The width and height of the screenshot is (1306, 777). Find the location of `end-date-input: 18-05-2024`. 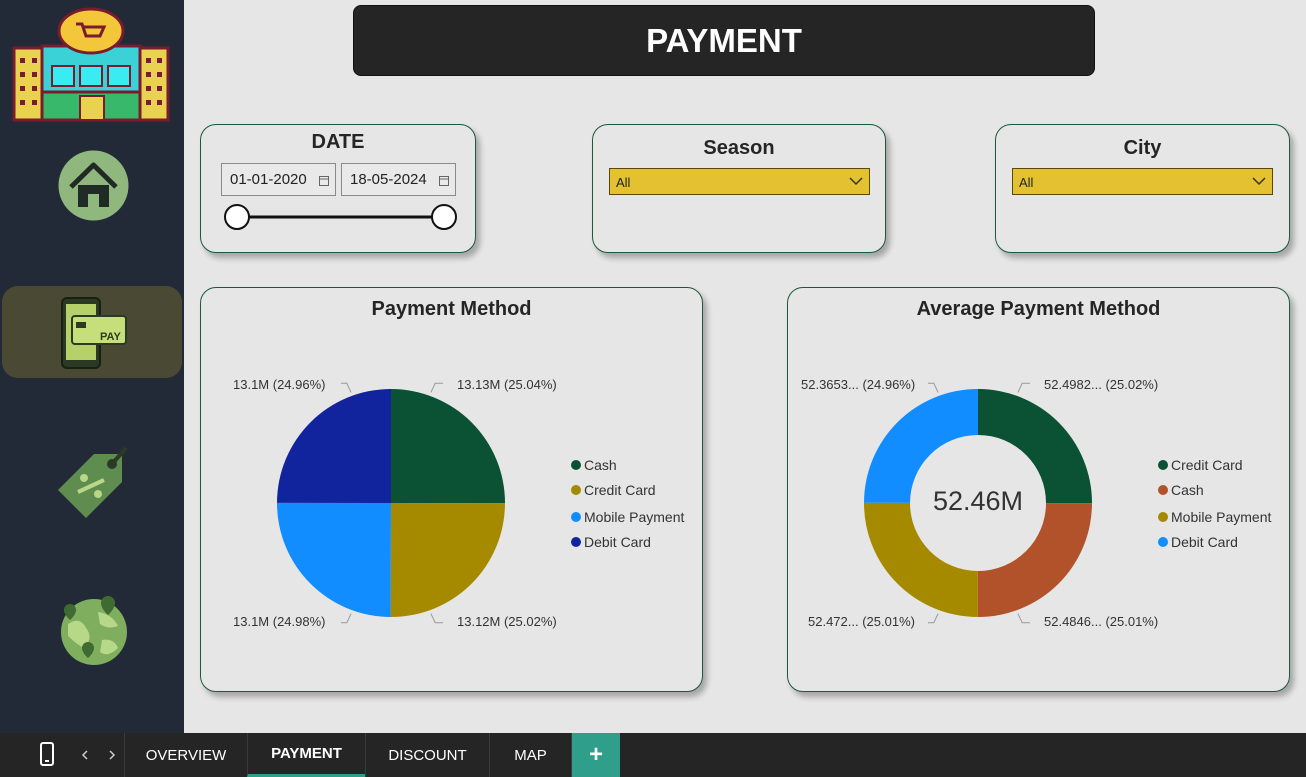

end-date-input: 18-05-2024 is located at coordinates (398, 179).